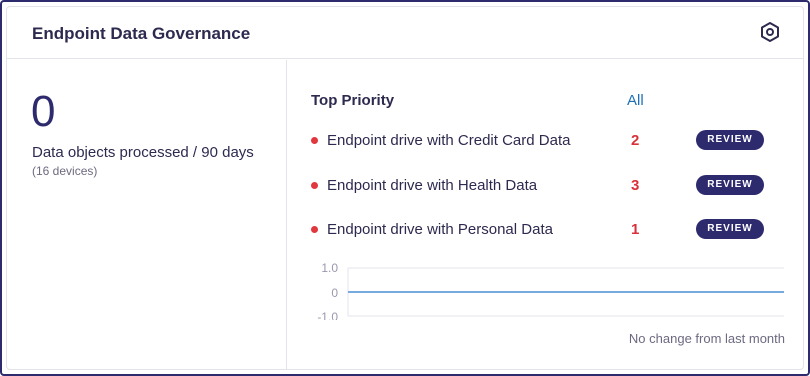  I want to click on y-tick-label: -1.0, so click(327, 315).